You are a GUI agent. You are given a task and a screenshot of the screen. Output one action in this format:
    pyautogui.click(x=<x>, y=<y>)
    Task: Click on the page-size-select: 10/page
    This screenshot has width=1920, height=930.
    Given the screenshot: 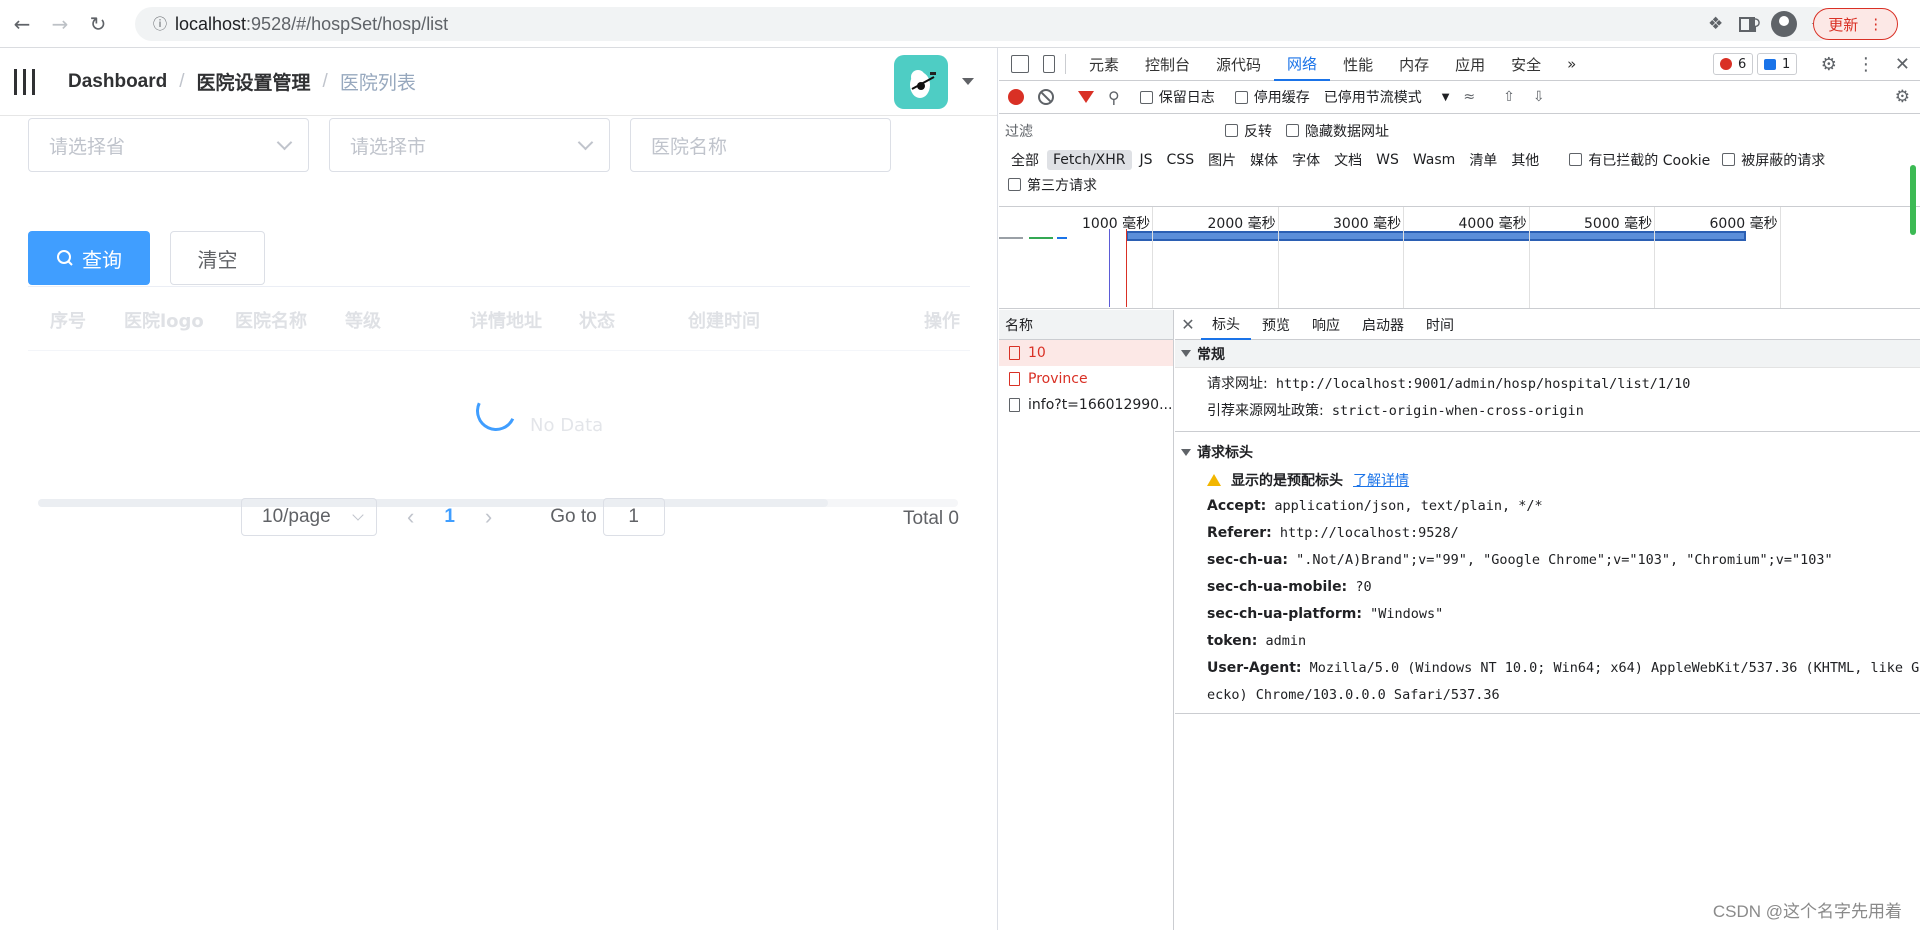 What is the action you would take?
    pyautogui.click(x=309, y=517)
    